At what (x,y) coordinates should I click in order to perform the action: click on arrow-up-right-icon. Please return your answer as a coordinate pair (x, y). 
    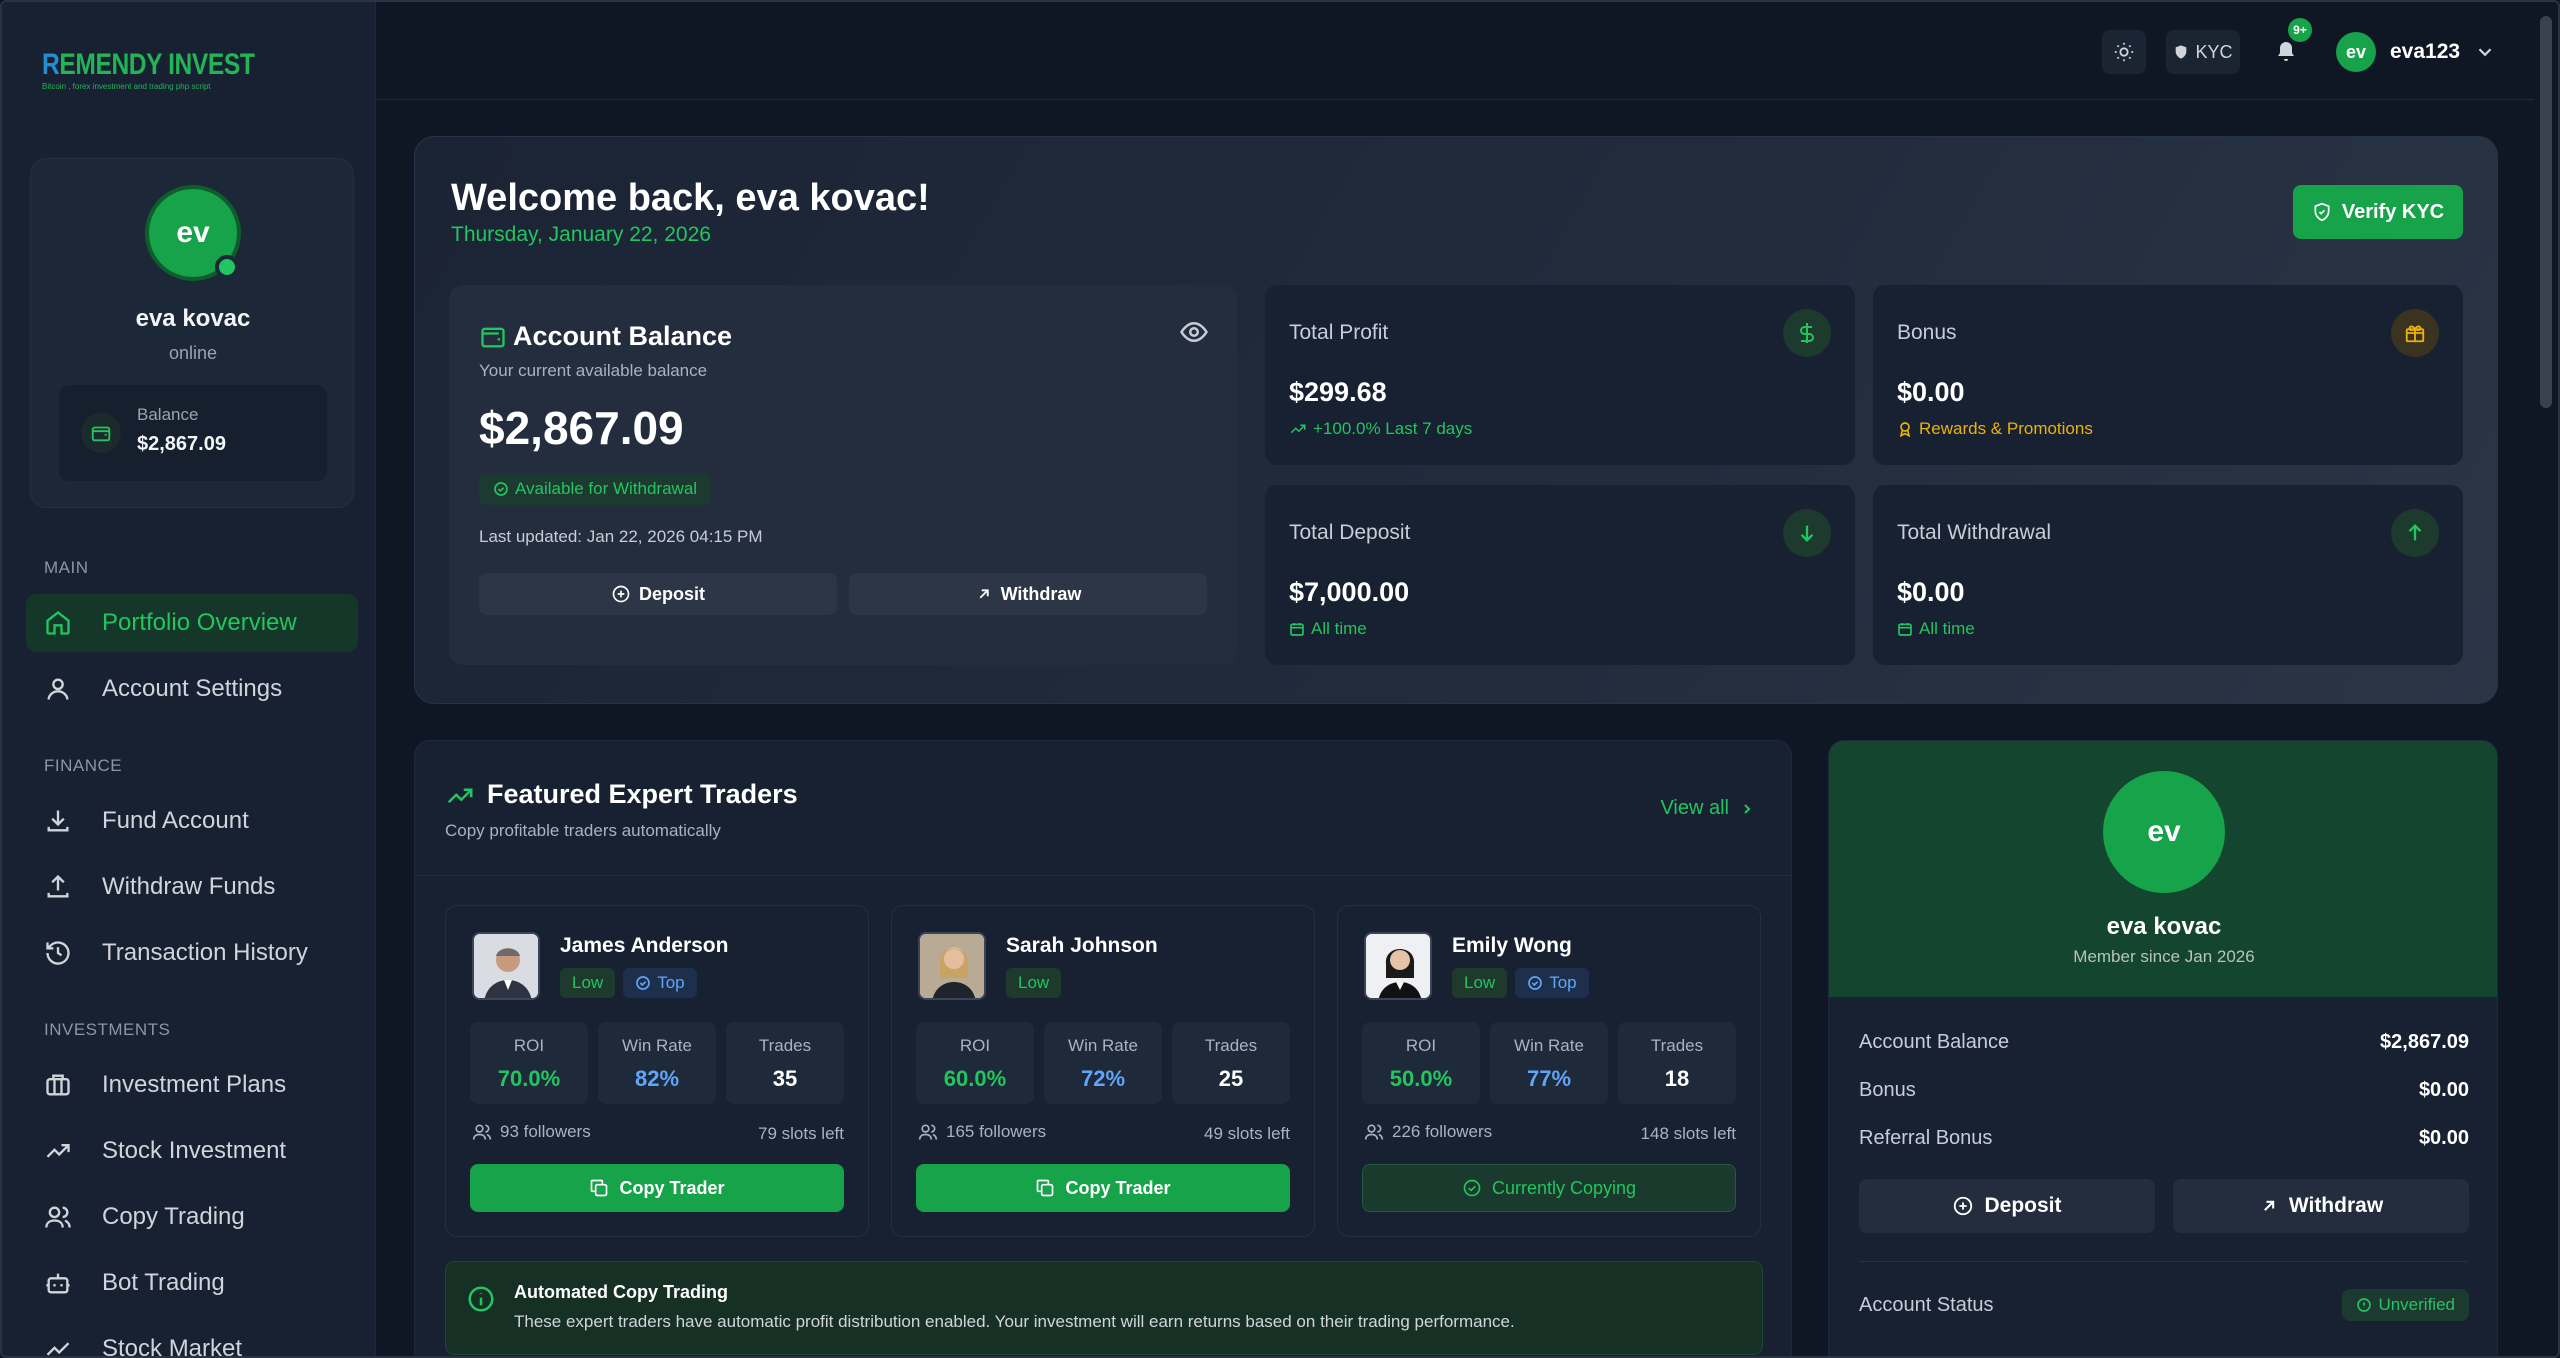
    Looking at the image, I should click on (2269, 1205).